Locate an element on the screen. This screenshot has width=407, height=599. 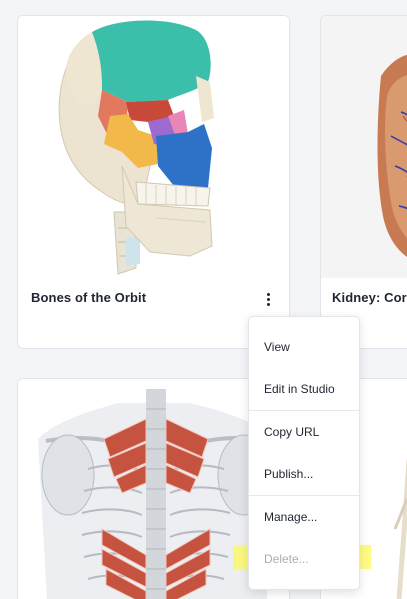
card-title: Kidney: Cor is located at coordinates (369, 297).